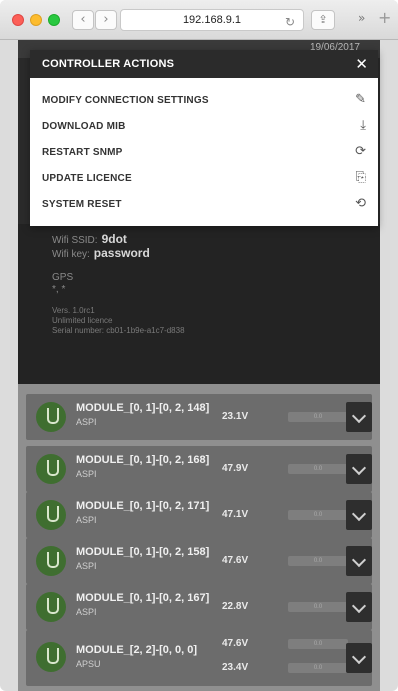  What do you see at coordinates (18, 20) in the screenshot?
I see `close-window-button` at bounding box center [18, 20].